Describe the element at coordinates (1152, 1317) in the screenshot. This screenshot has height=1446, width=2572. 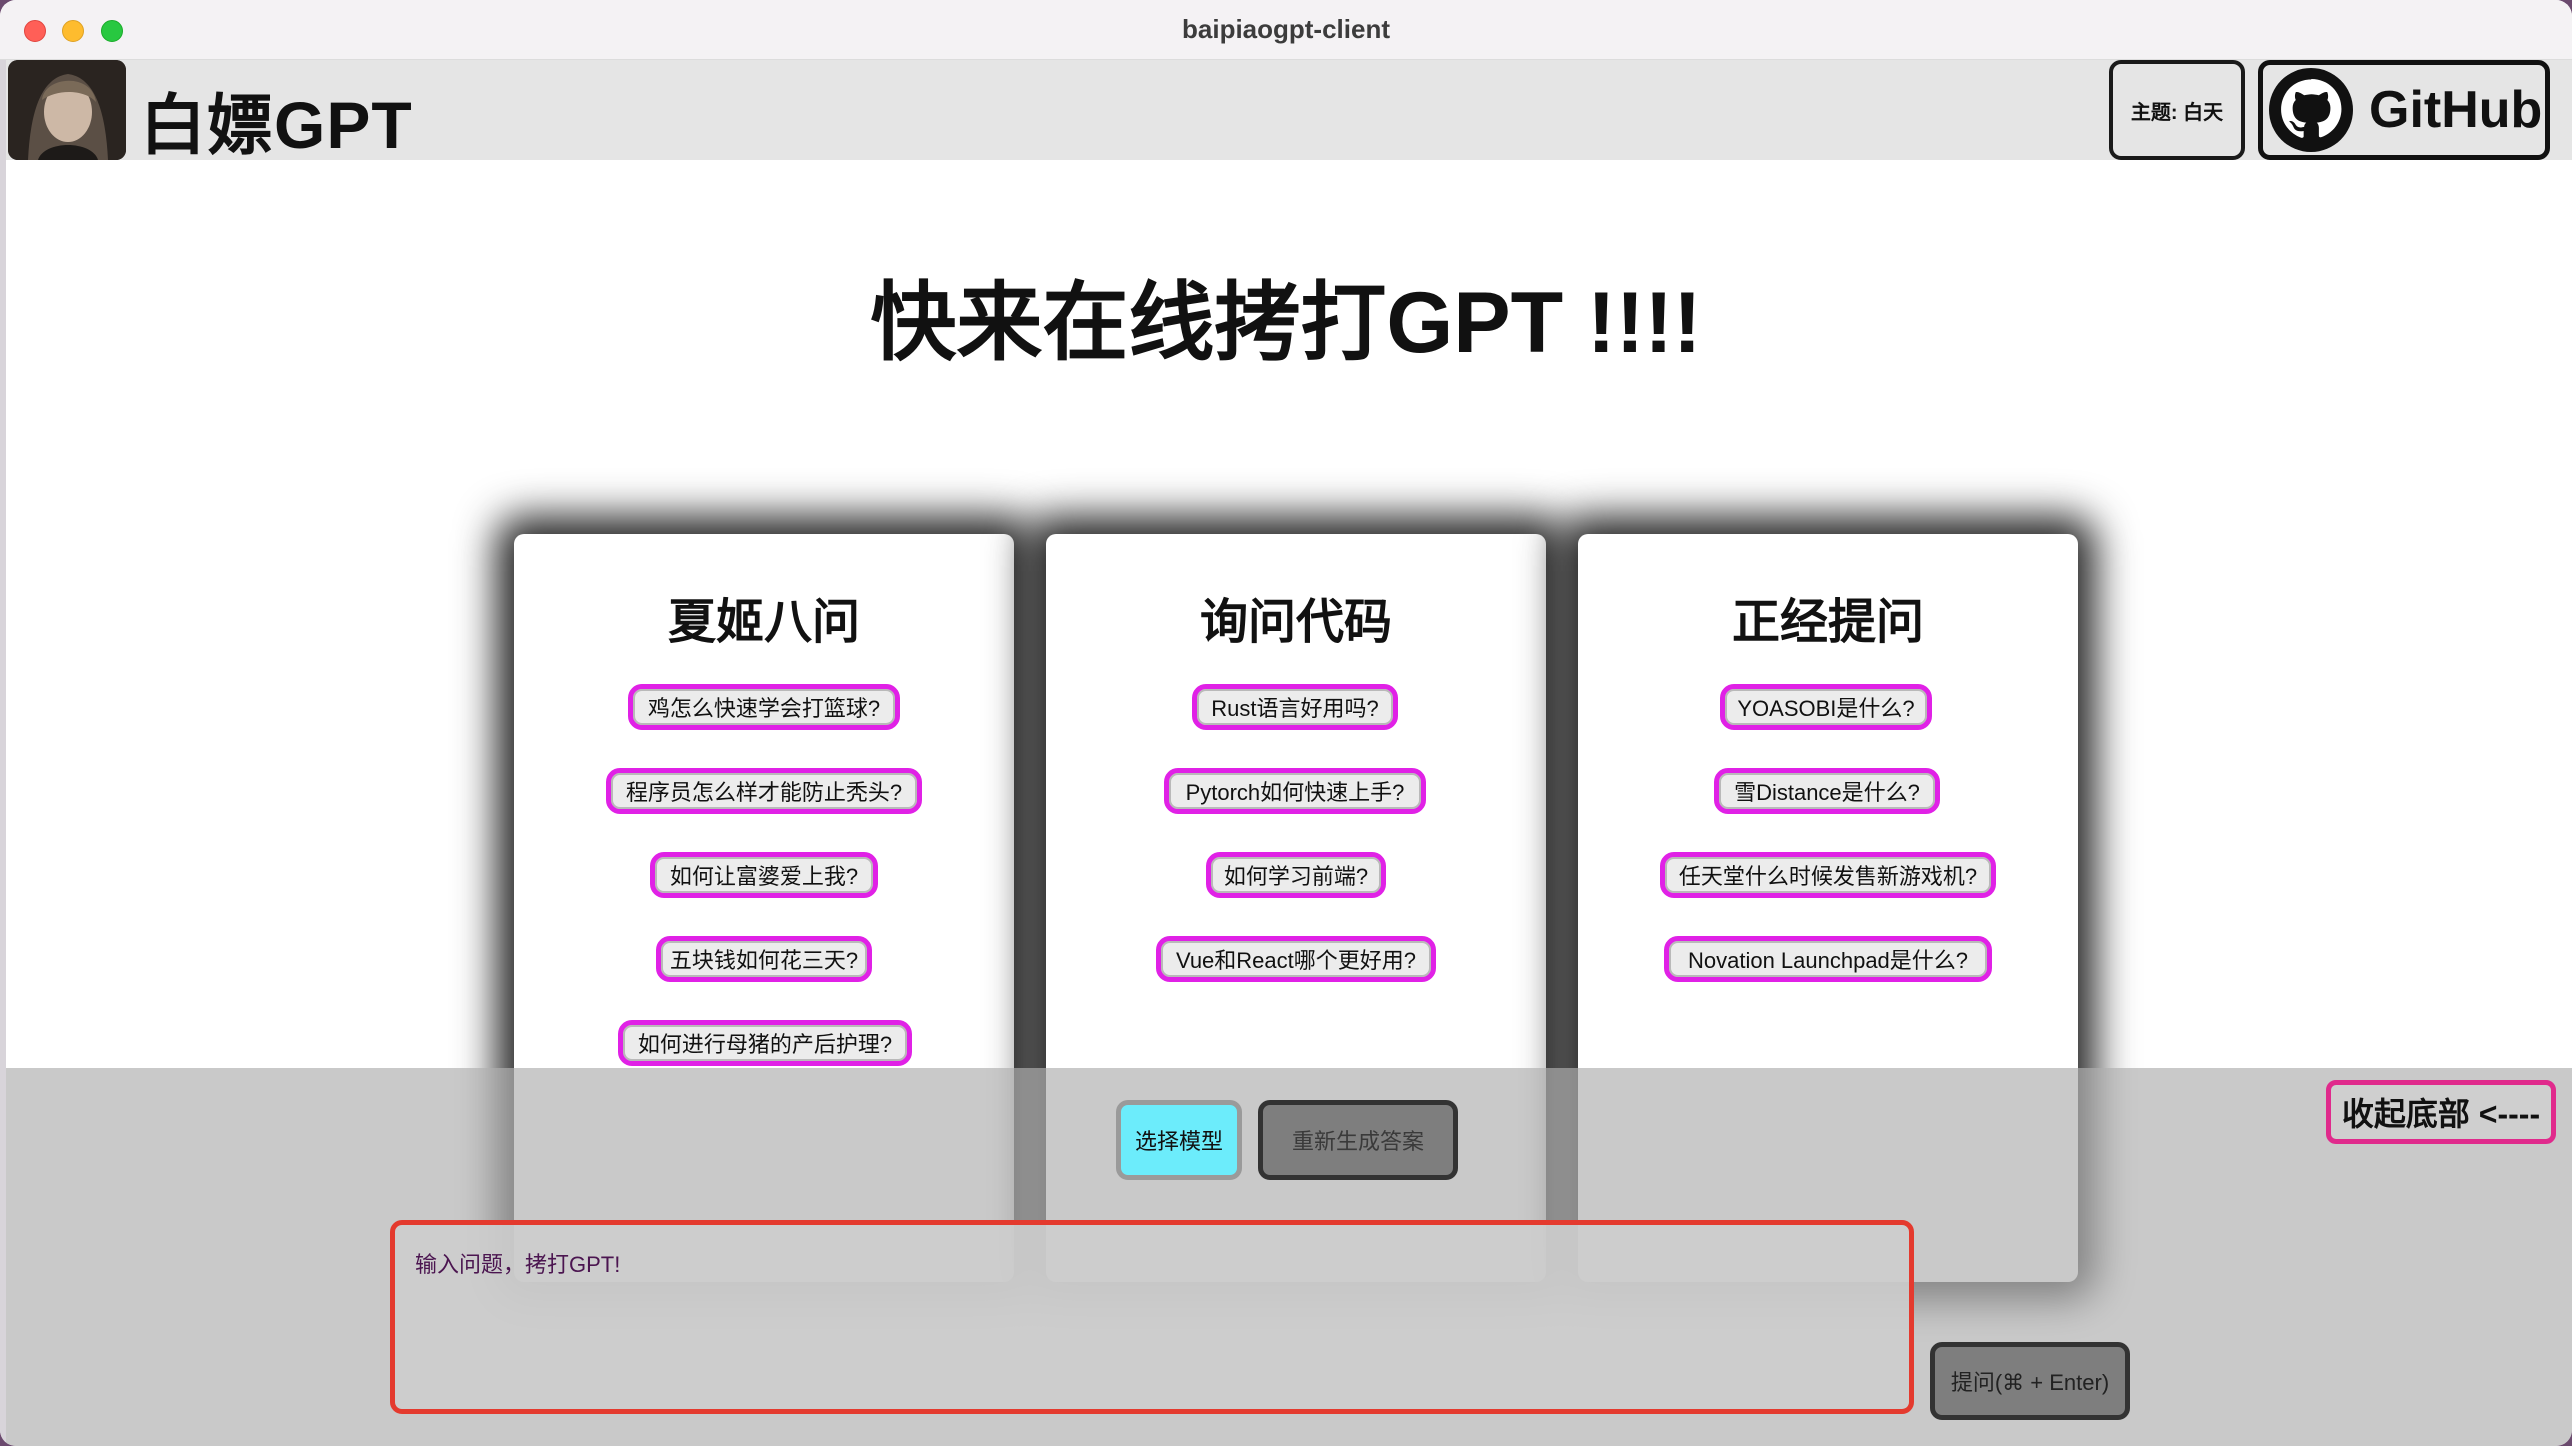
I see `question-input` at that location.